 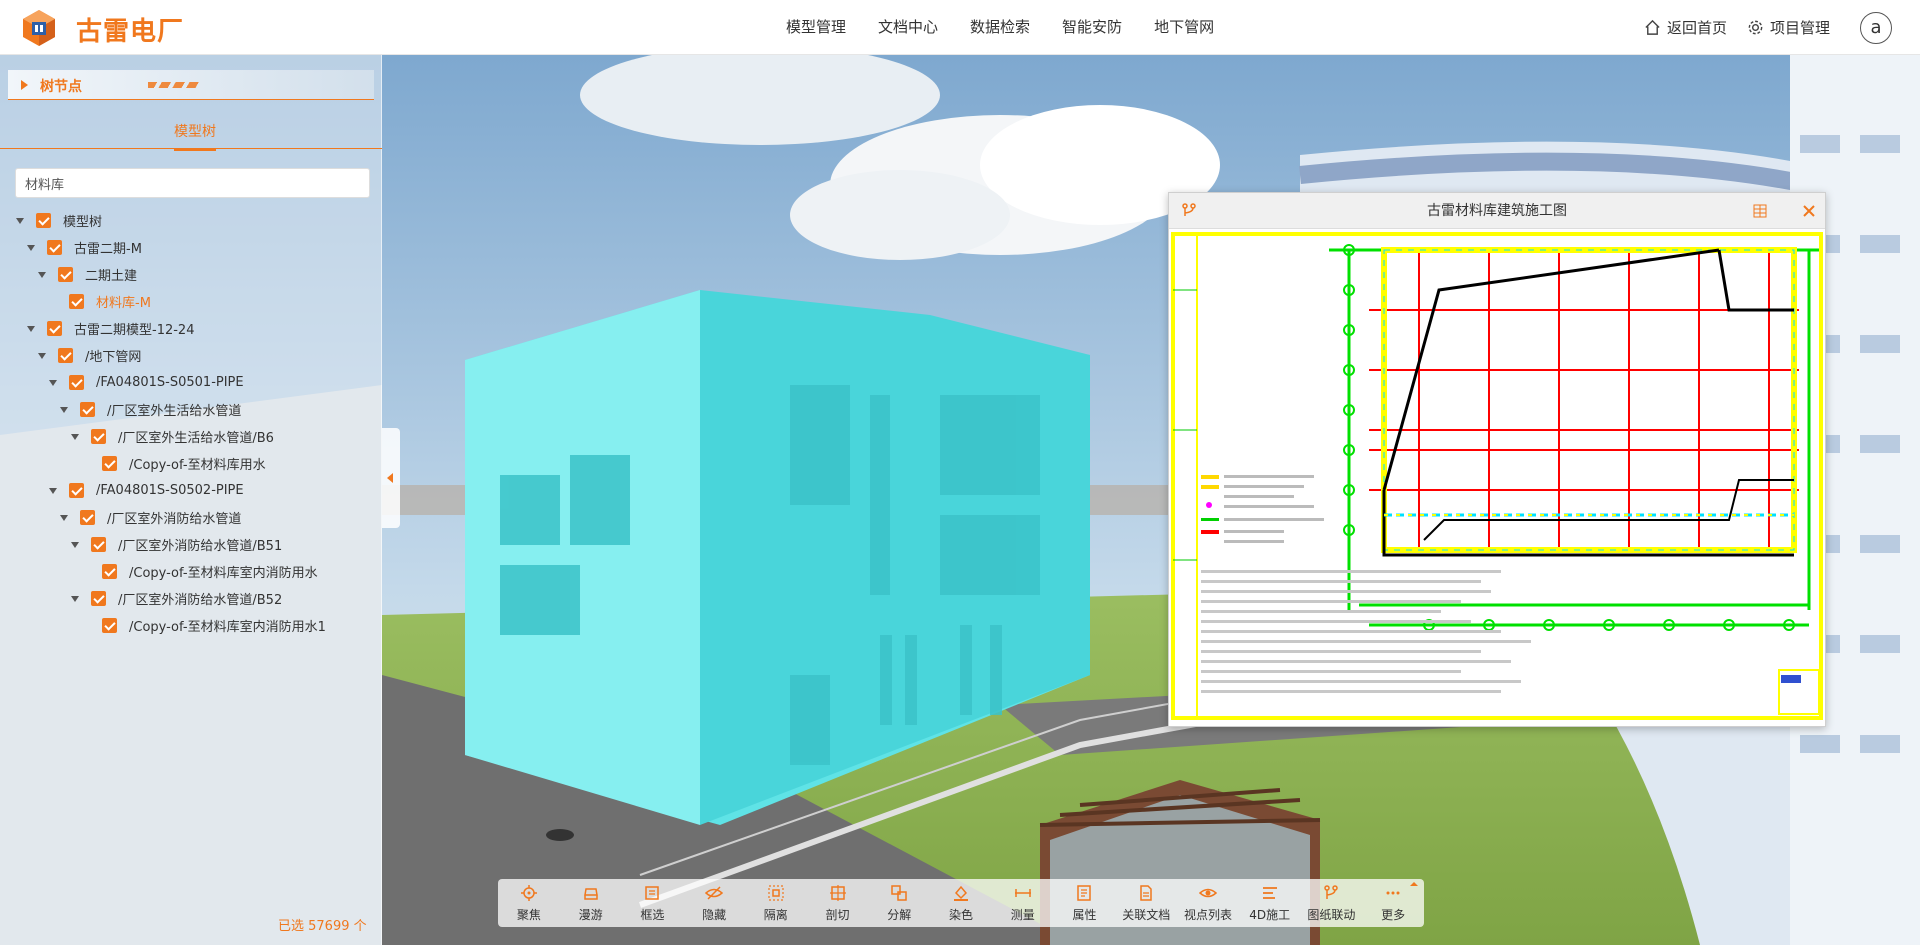 What do you see at coordinates (1023, 903) in the screenshot?
I see `measure-button: 测量` at bounding box center [1023, 903].